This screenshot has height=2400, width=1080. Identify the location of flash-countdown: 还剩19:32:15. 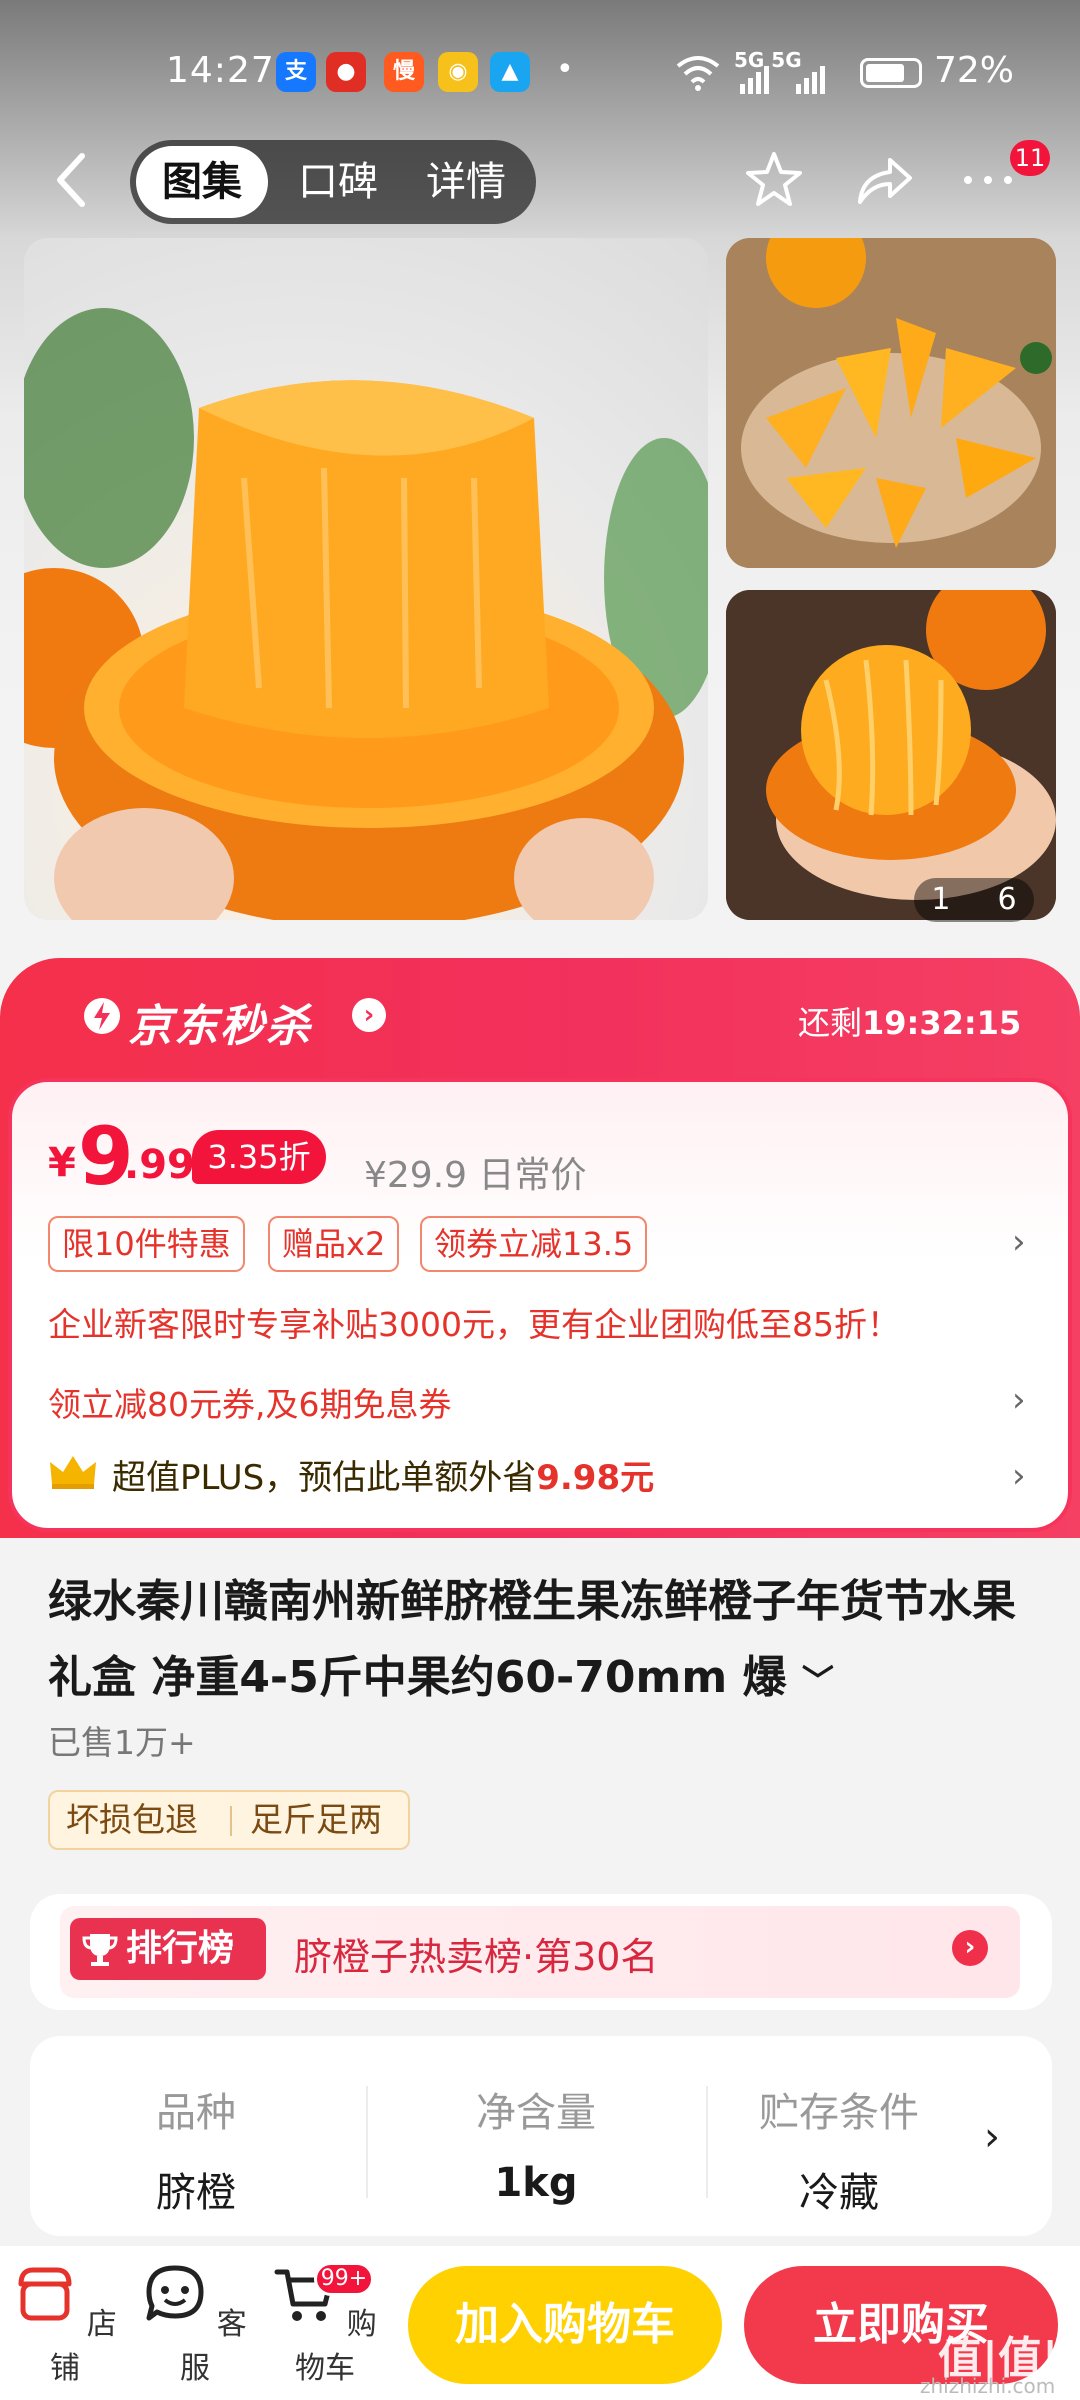
(909, 1021).